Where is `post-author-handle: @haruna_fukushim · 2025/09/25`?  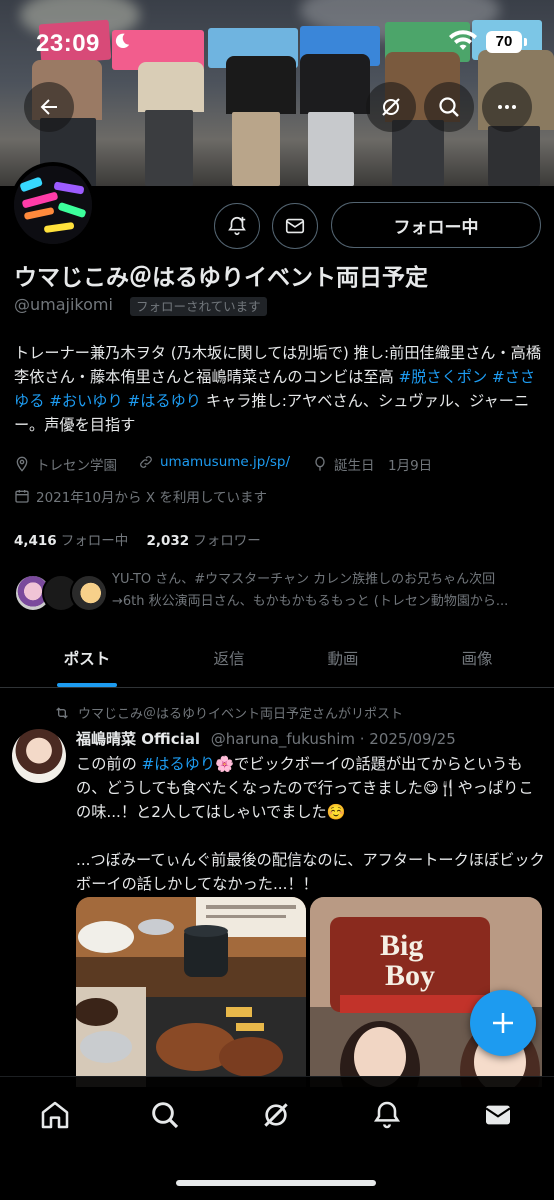 post-author-handle: @haruna_fukushim · 2025/09/25 is located at coordinates (333, 739).